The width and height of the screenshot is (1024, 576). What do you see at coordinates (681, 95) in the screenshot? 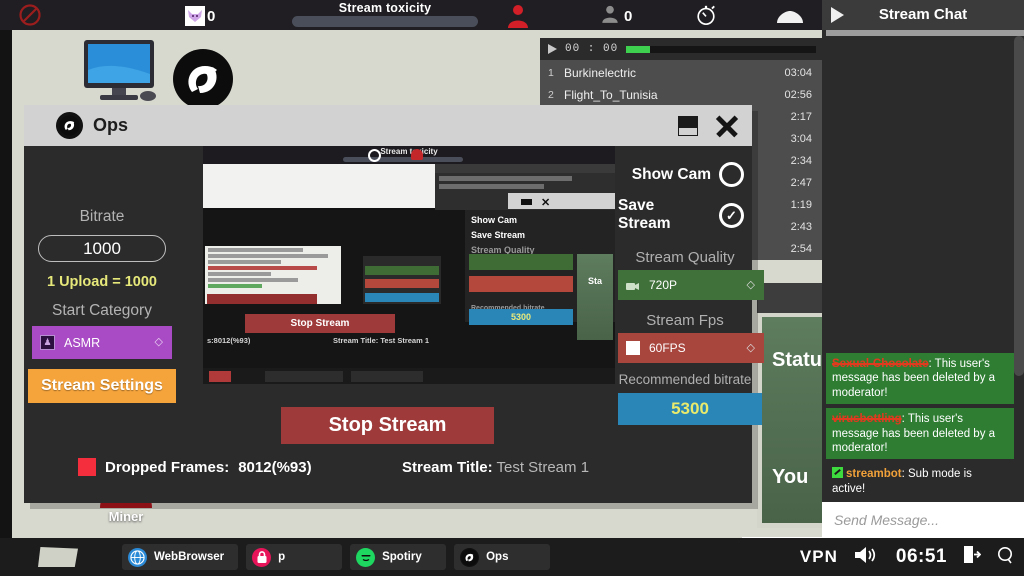
I see `list-item: 2 Flight_To_Tunisia 02:56` at bounding box center [681, 95].